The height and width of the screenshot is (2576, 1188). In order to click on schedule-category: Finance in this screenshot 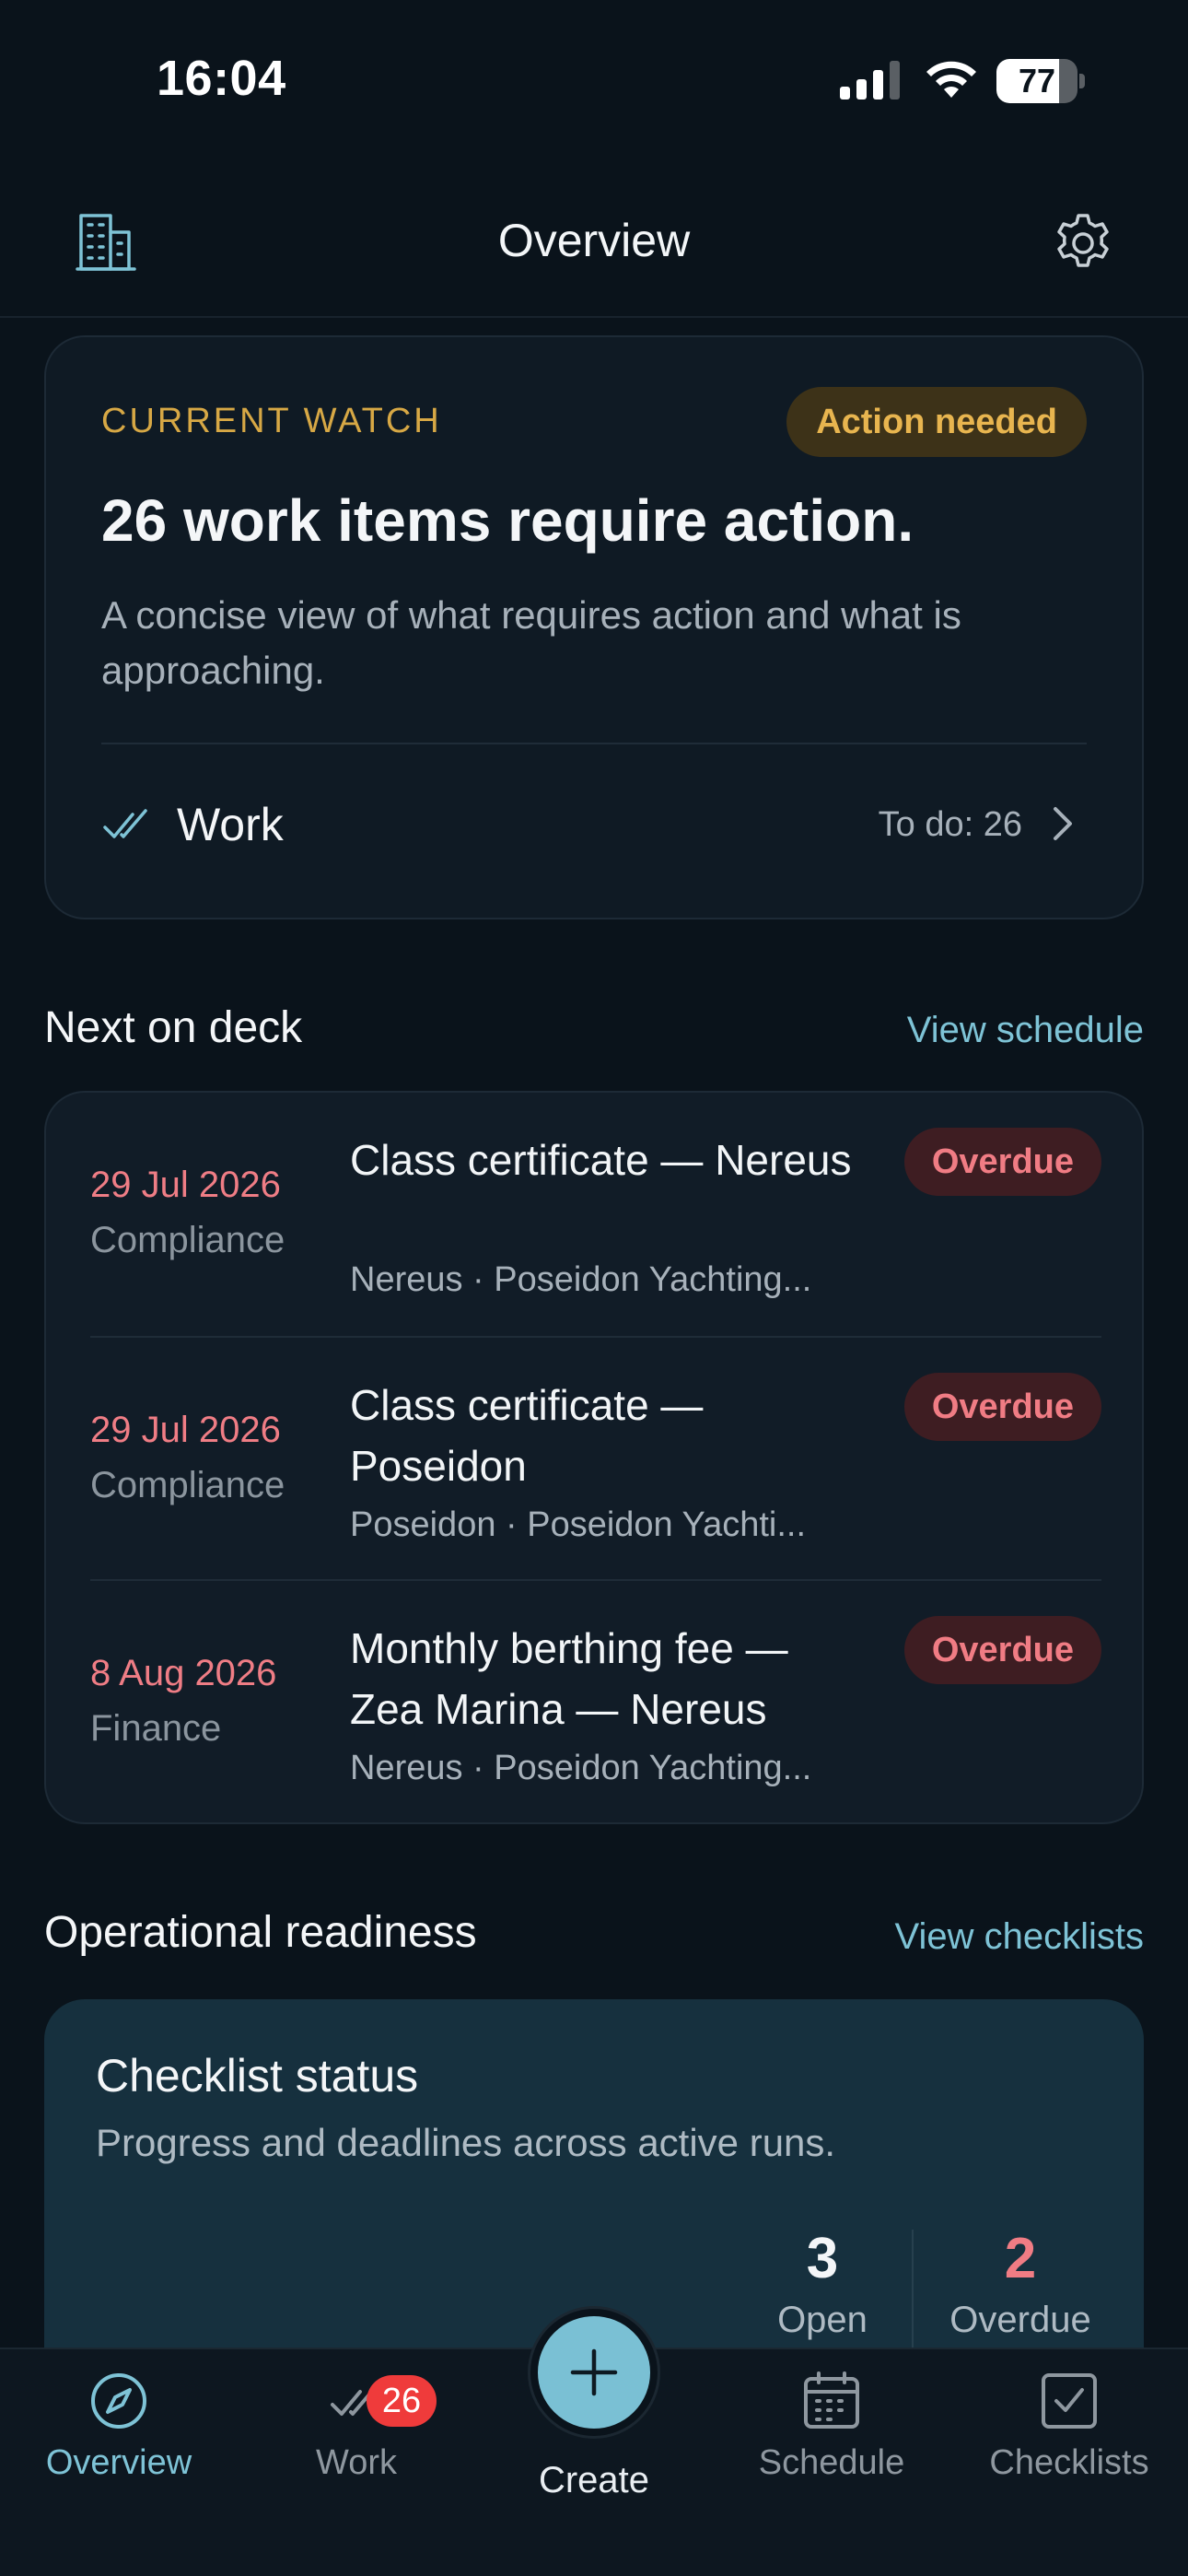, I will do `click(156, 1728)`.